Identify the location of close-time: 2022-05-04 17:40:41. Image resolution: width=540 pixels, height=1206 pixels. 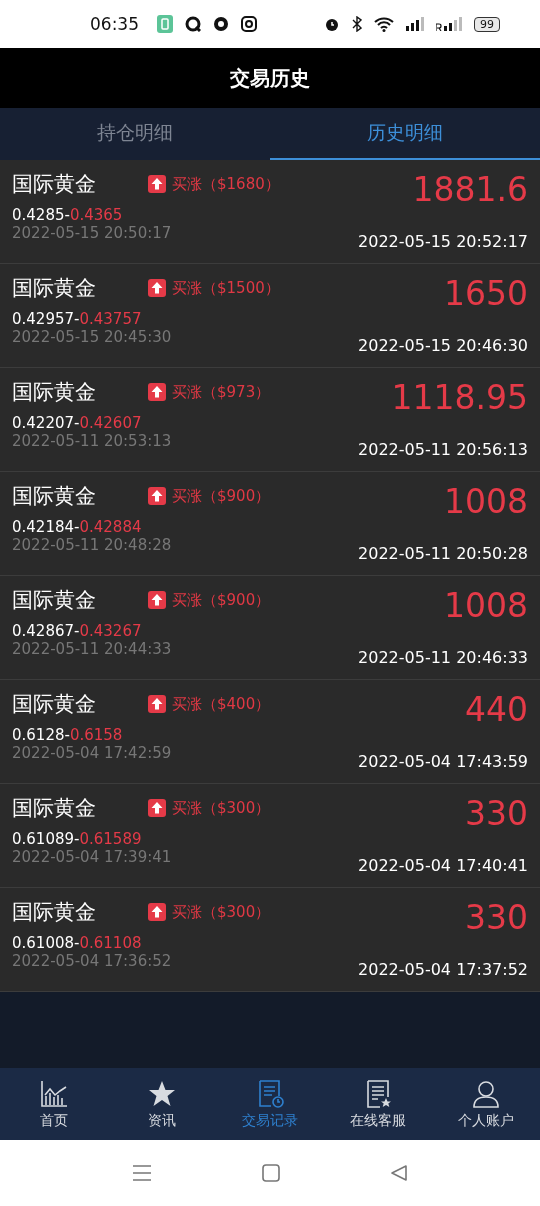
(443, 865).